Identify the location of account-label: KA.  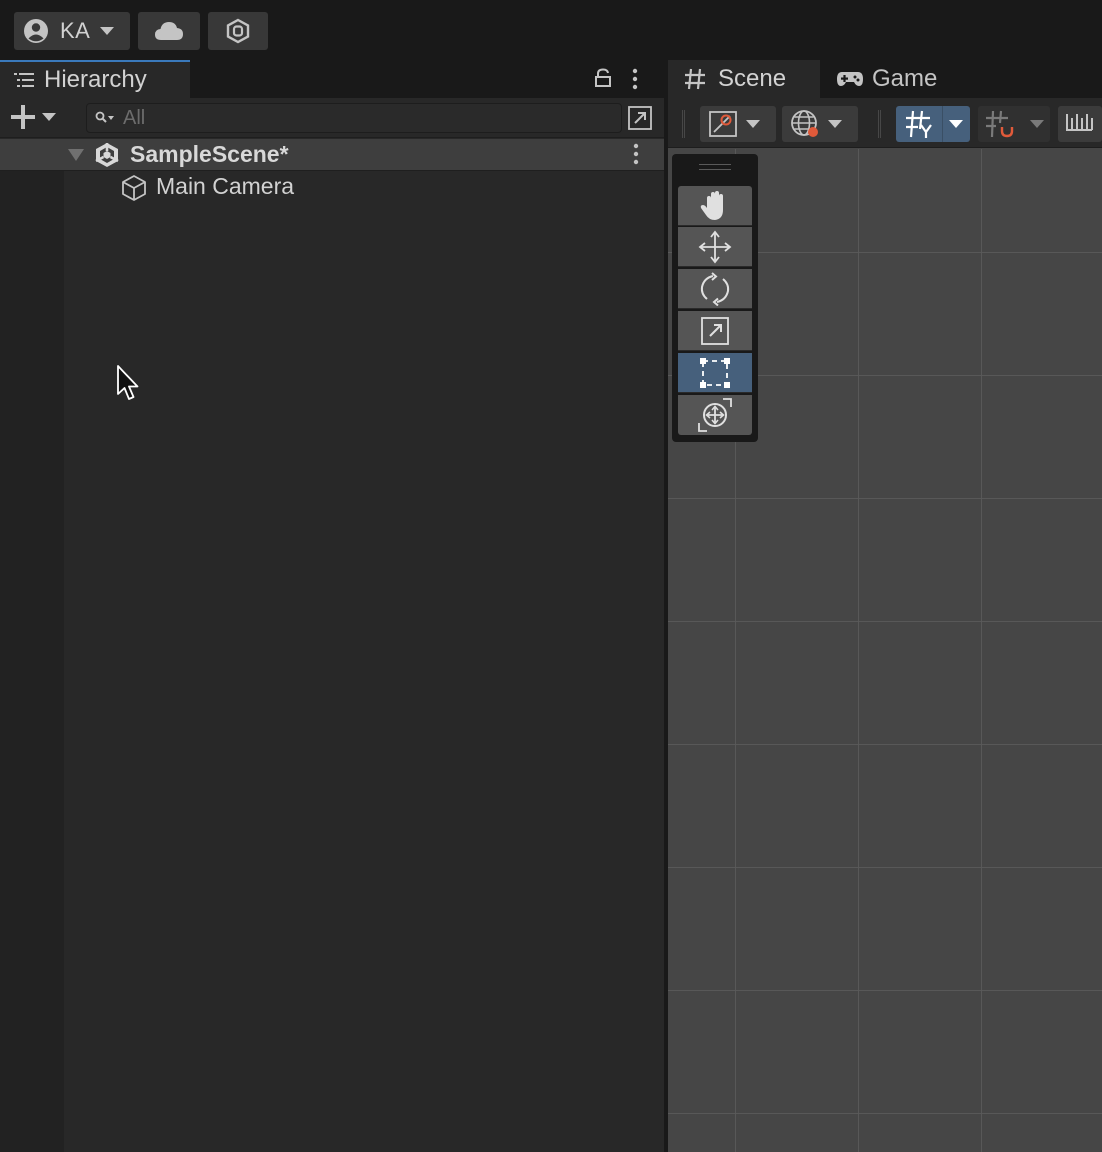
(75, 30).